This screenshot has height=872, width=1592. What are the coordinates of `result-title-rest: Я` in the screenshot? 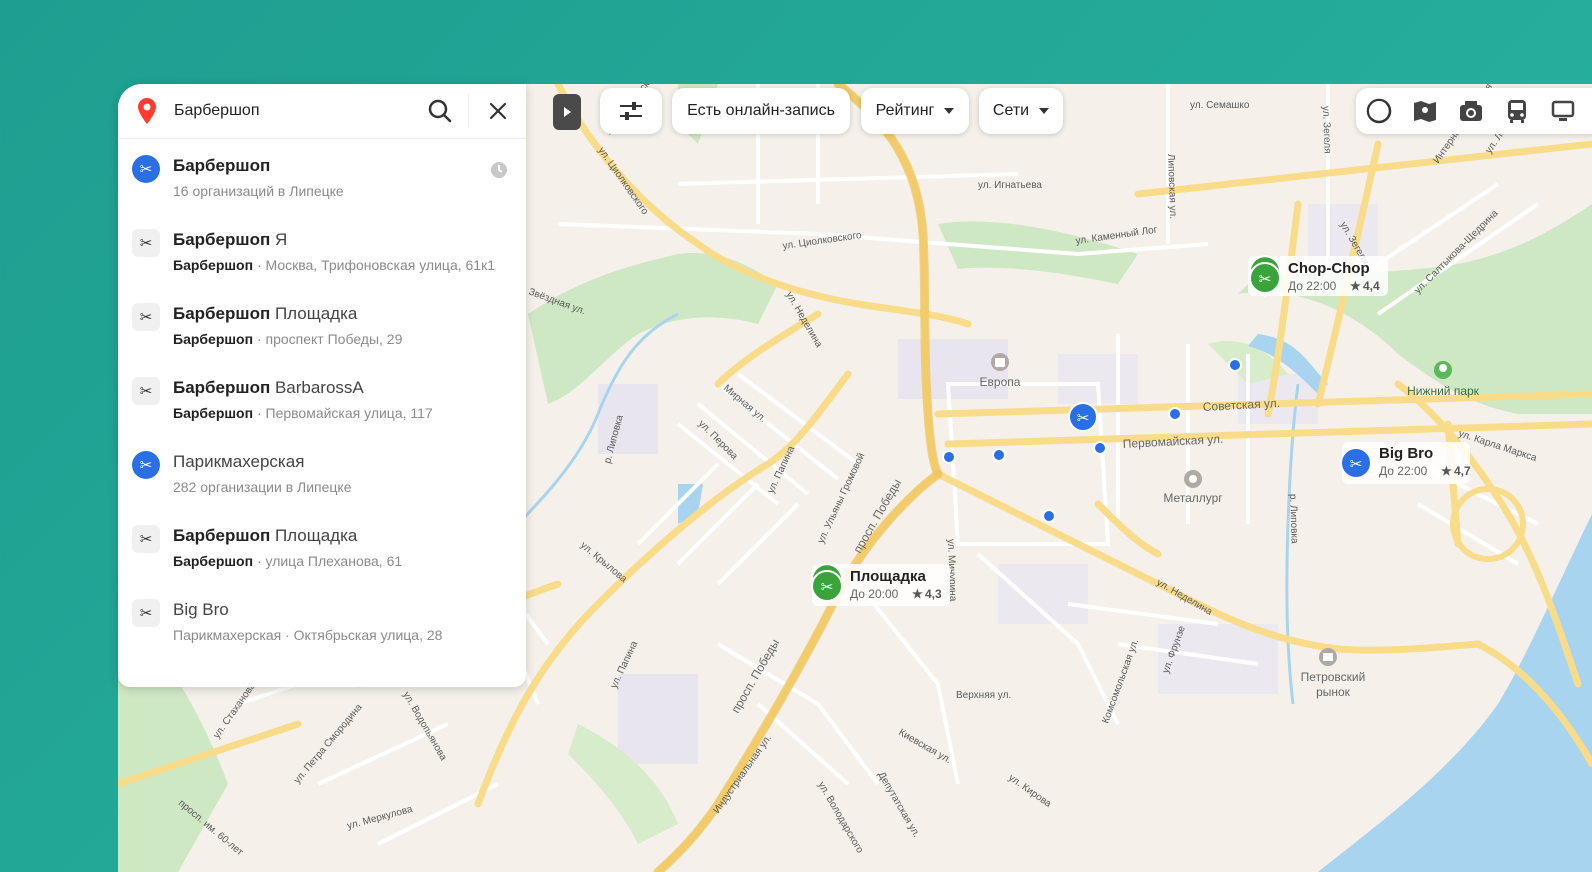 It's located at (279, 239).